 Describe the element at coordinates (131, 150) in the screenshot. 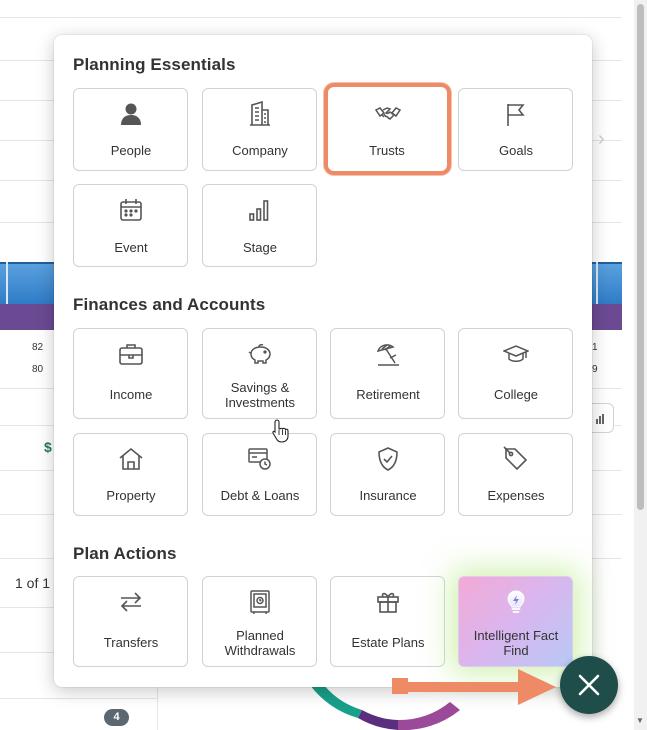

I see `tile-label: People` at that location.